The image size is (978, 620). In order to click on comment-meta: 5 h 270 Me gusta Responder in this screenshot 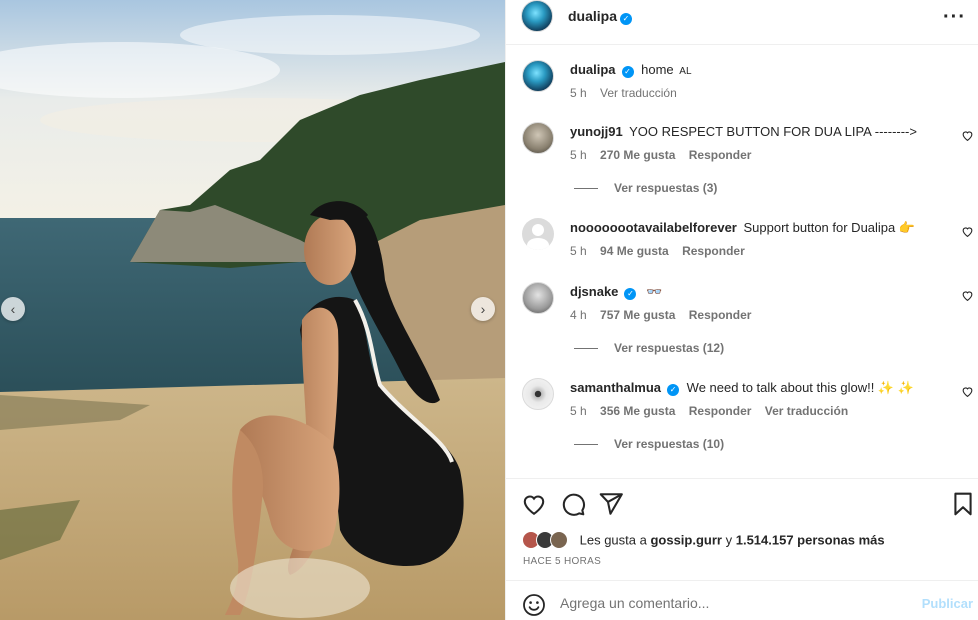, I will do `click(665, 155)`.